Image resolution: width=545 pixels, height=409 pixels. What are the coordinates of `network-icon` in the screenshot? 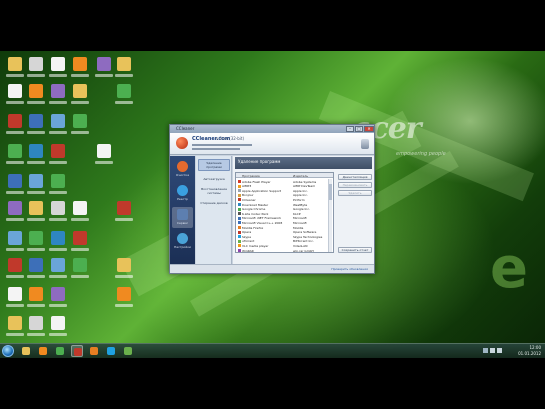 It's located at (492, 350).